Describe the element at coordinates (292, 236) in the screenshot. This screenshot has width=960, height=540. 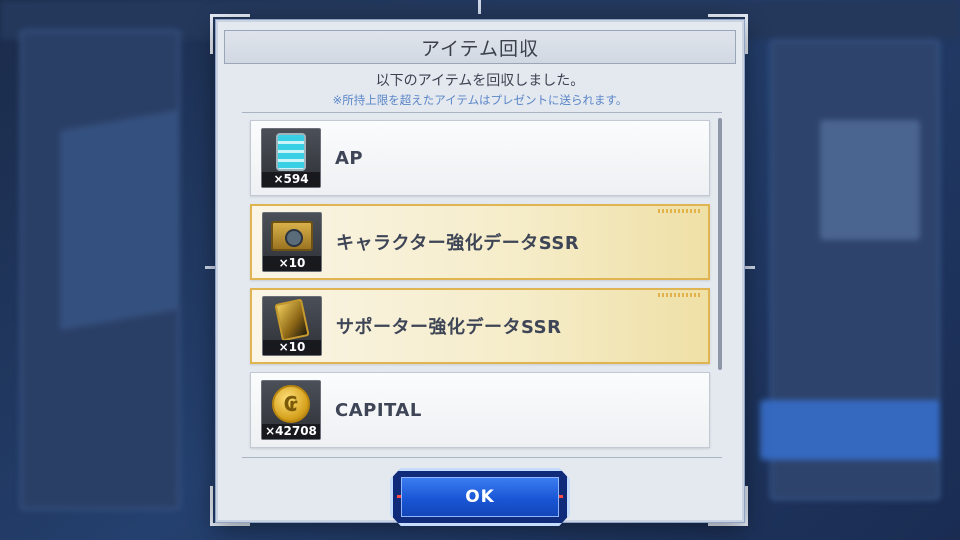
I see `character-data-case-icon` at that location.